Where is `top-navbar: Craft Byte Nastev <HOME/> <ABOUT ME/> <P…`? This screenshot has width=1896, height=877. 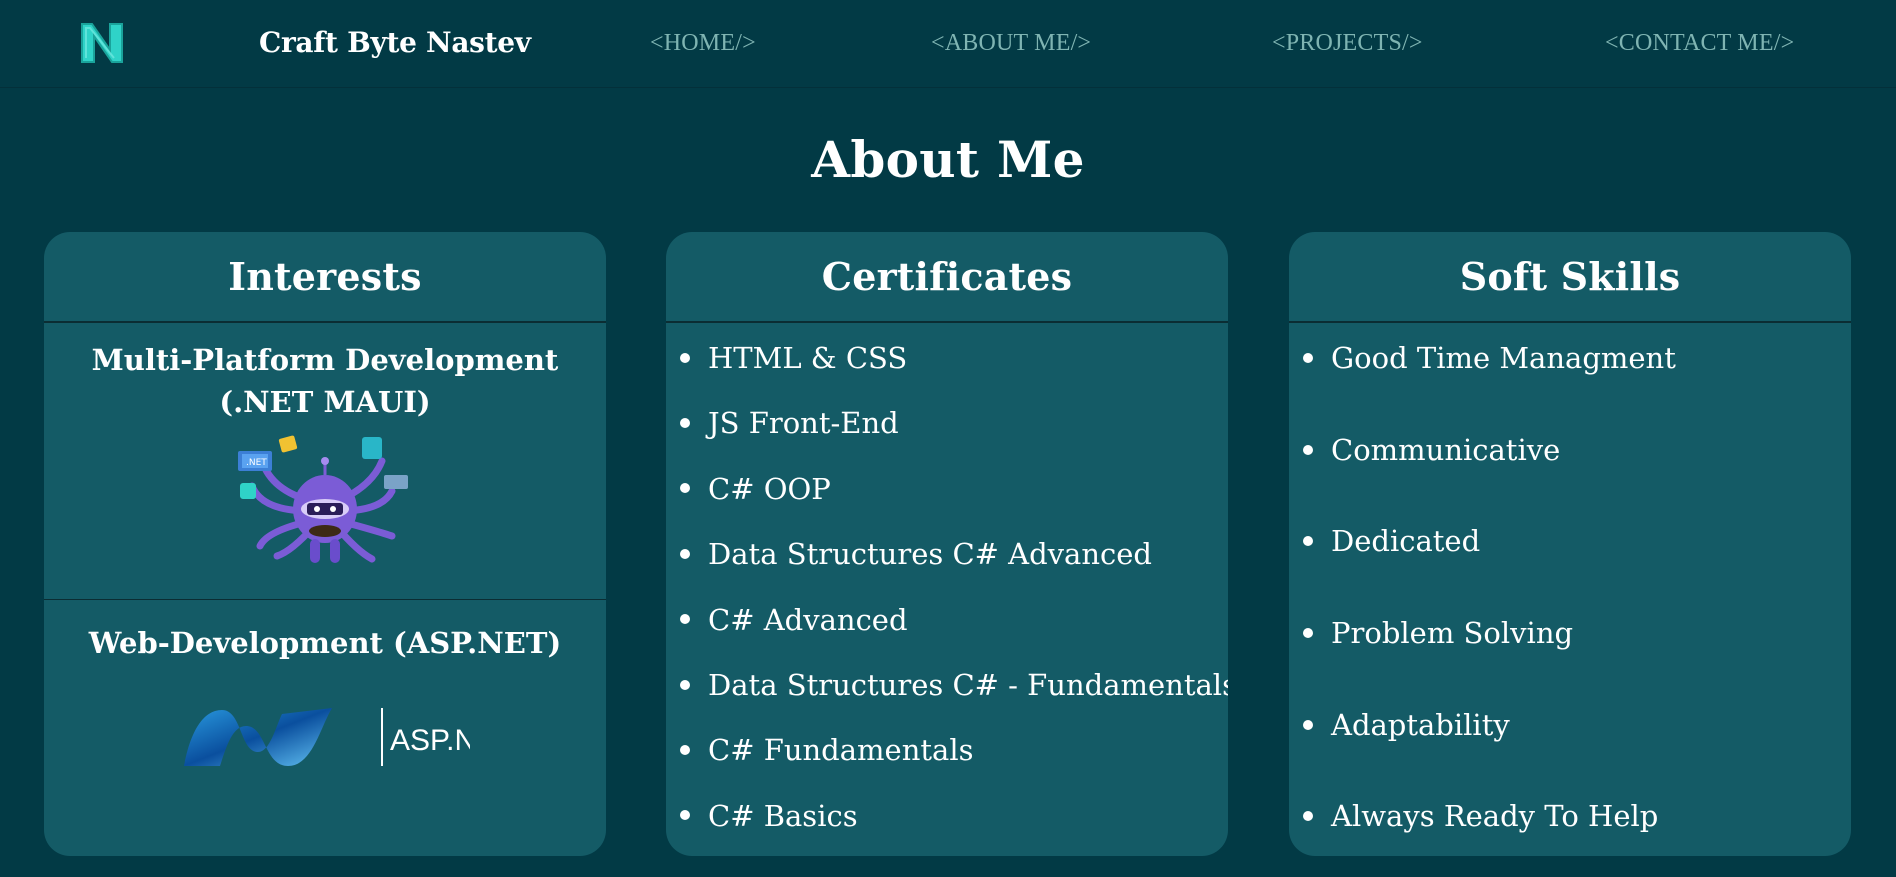 top-navbar: Craft Byte Nastev <HOME/> <ABOUT ME/> <P… is located at coordinates (948, 44).